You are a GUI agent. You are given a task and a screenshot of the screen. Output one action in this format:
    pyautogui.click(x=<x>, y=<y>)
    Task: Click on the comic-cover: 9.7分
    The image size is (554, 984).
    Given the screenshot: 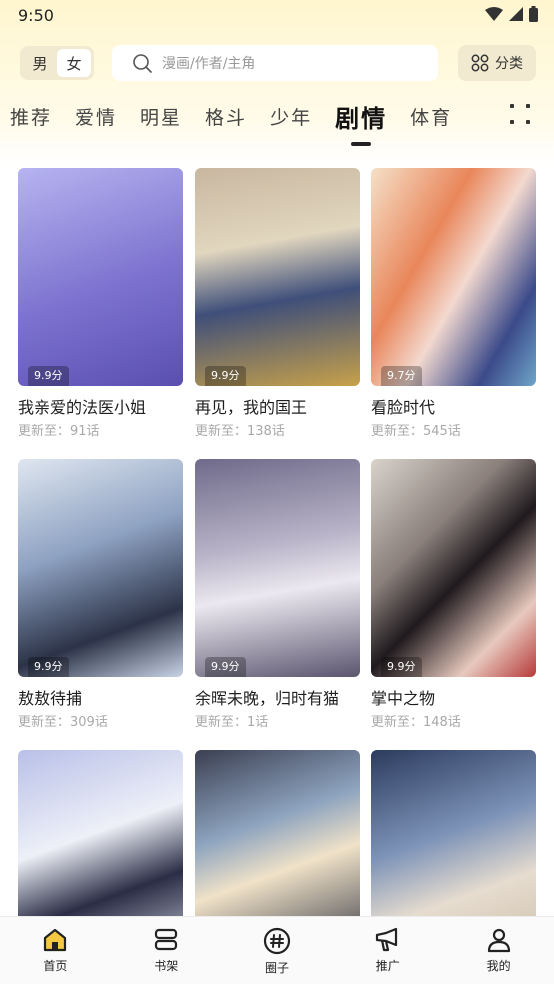 What is the action you would take?
    pyautogui.click(x=453, y=277)
    